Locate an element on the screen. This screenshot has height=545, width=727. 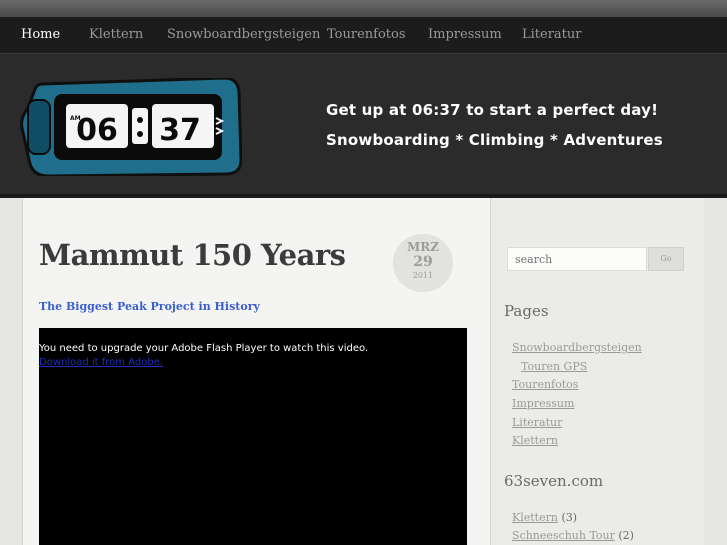
go-button: Go is located at coordinates (666, 259).